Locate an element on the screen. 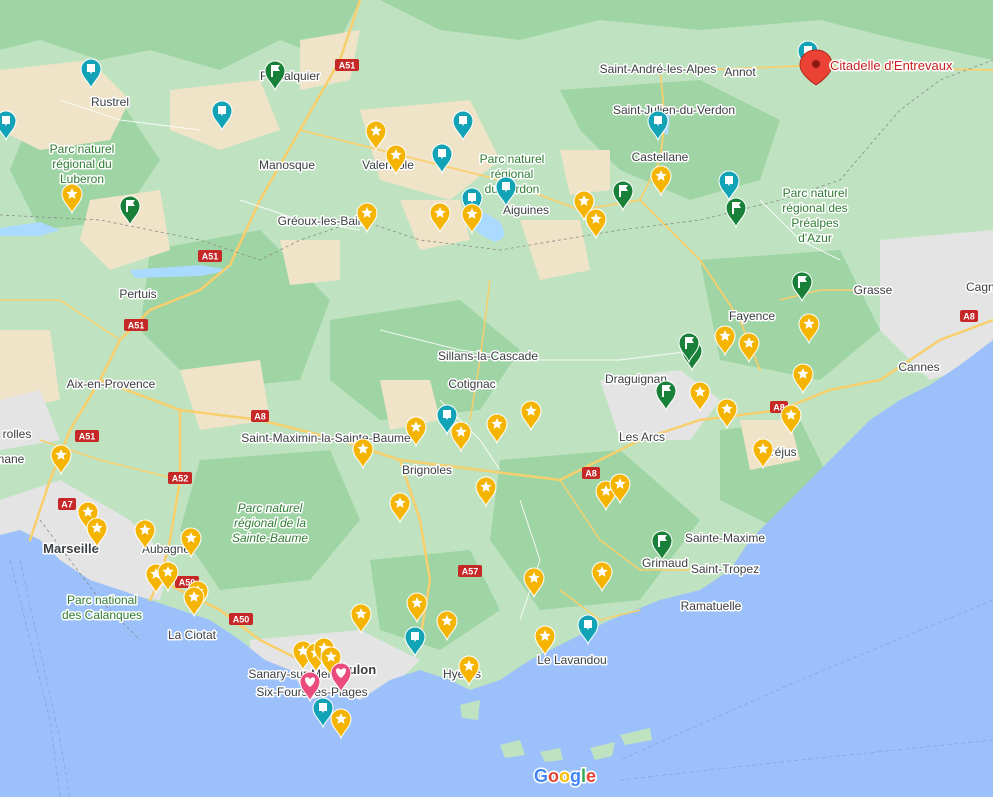 The width and height of the screenshot is (993, 797). city-label-rustrel: Rustrel is located at coordinates (109, 102).